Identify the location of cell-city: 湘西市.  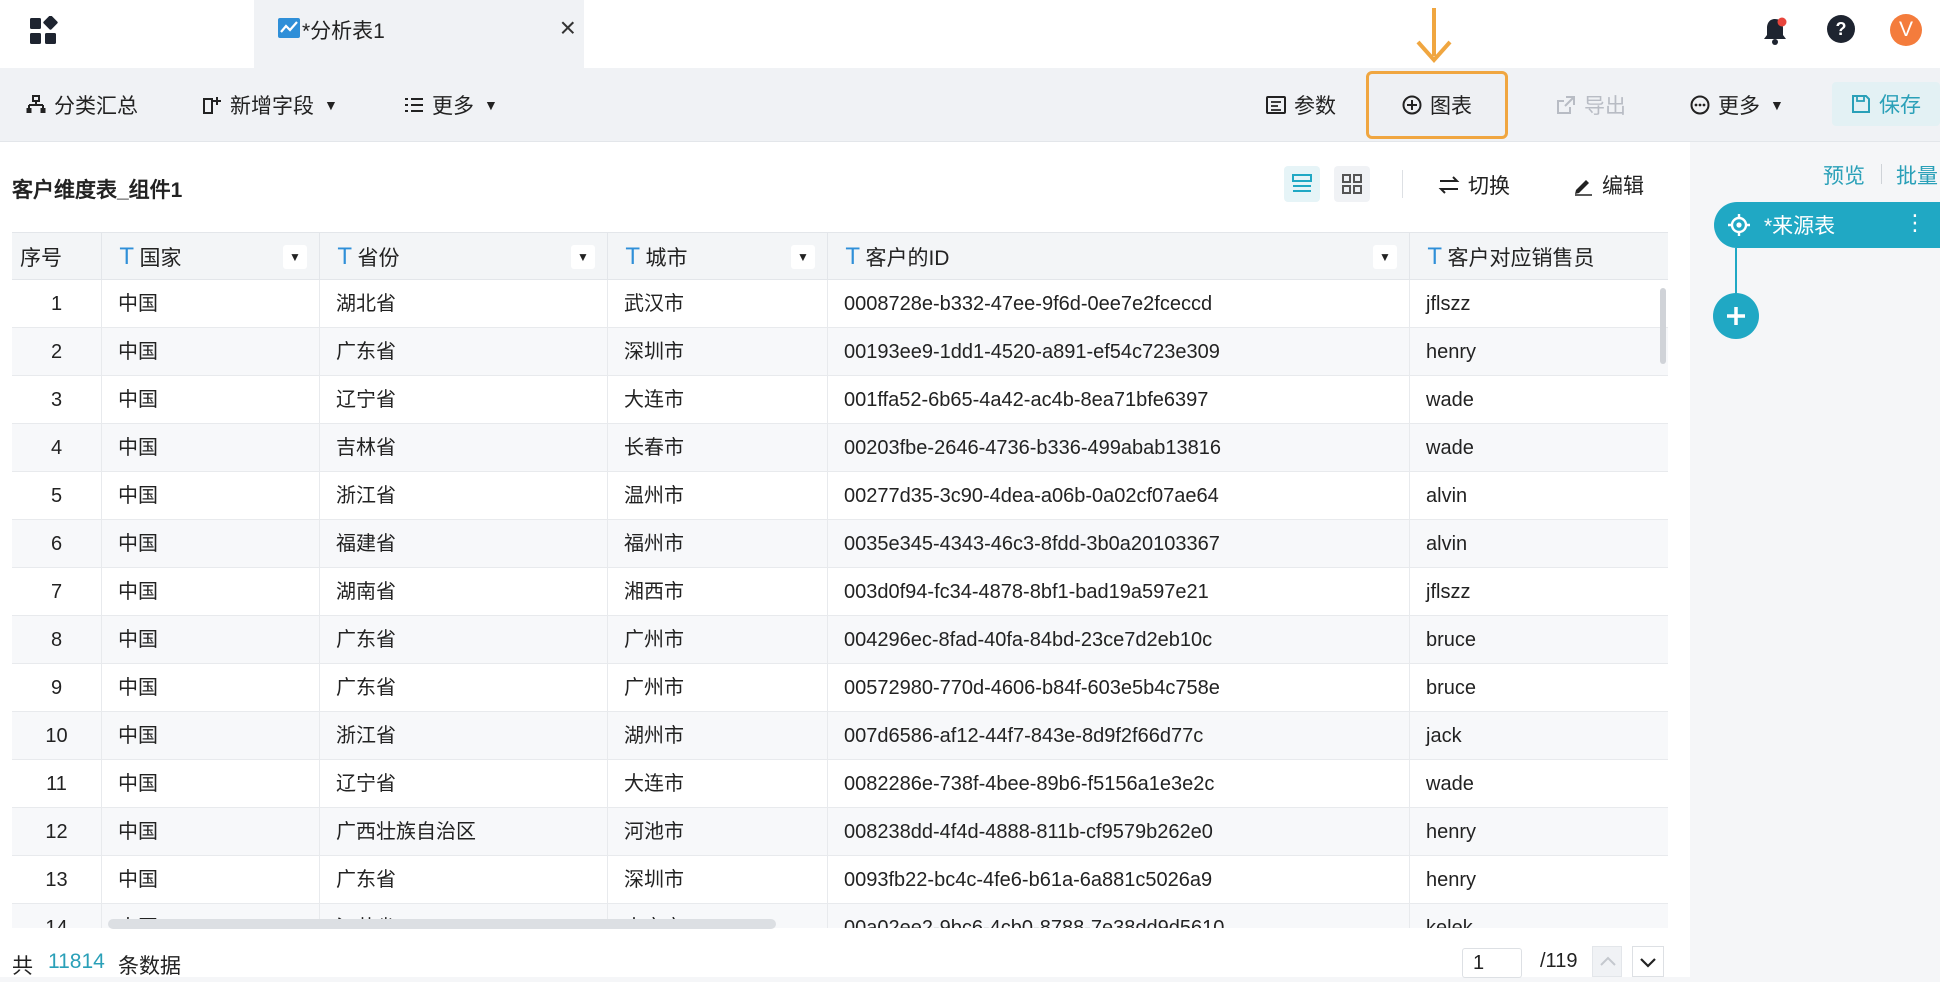
(718, 592).